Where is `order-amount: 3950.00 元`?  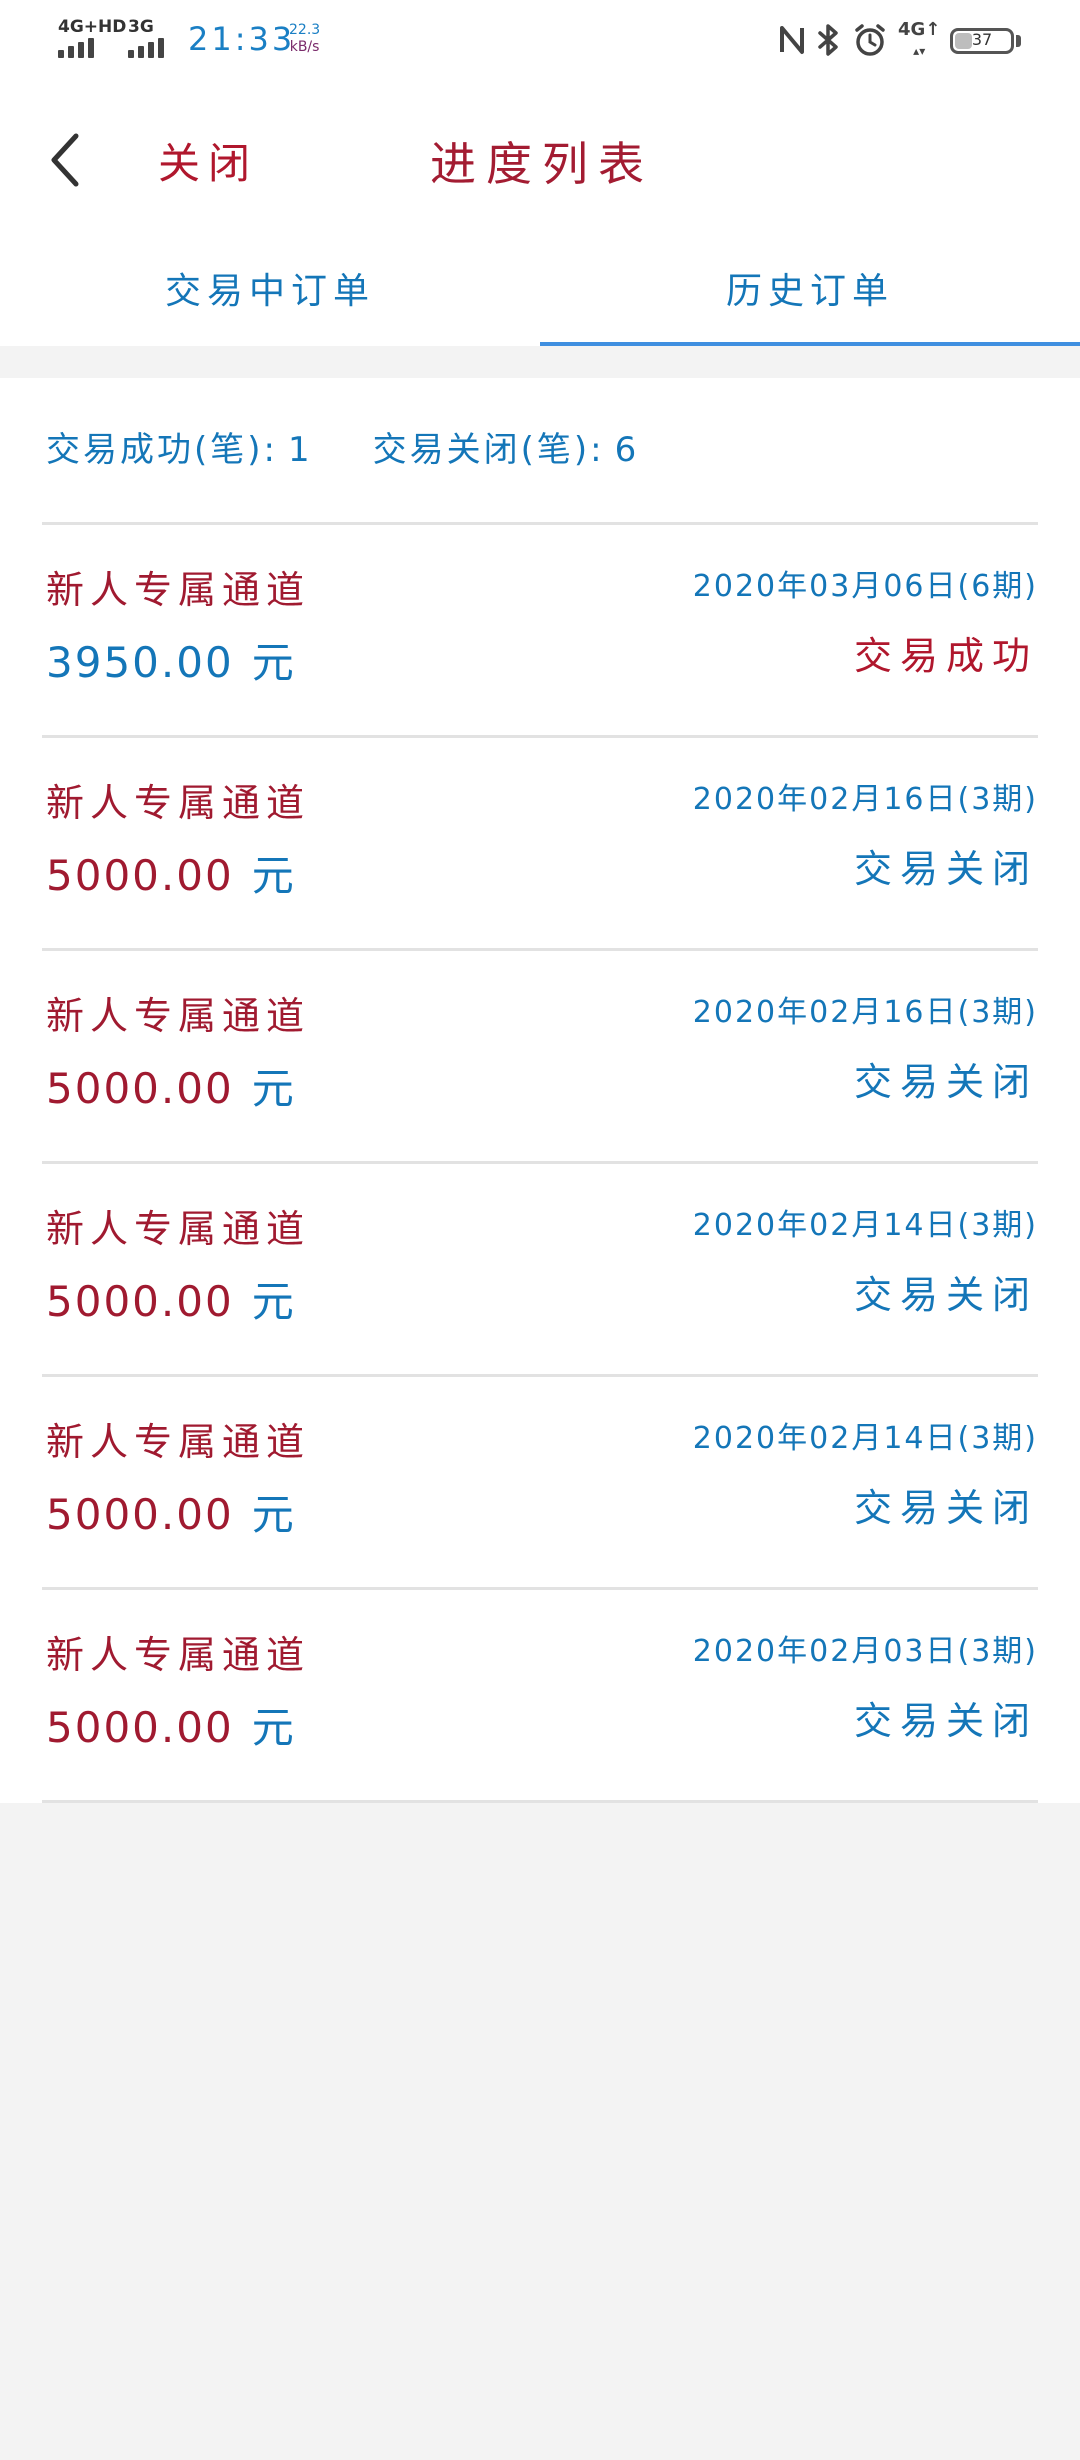 order-amount: 3950.00 元 is located at coordinates (171, 659).